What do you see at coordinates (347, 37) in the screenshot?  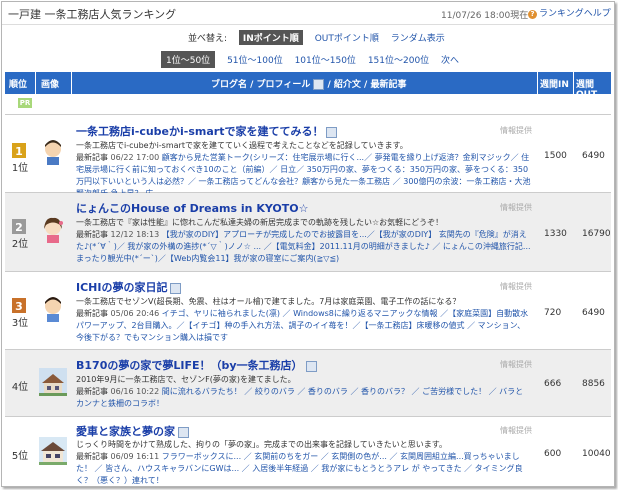 I see `sort-out-points: OUTポイント順` at bounding box center [347, 37].